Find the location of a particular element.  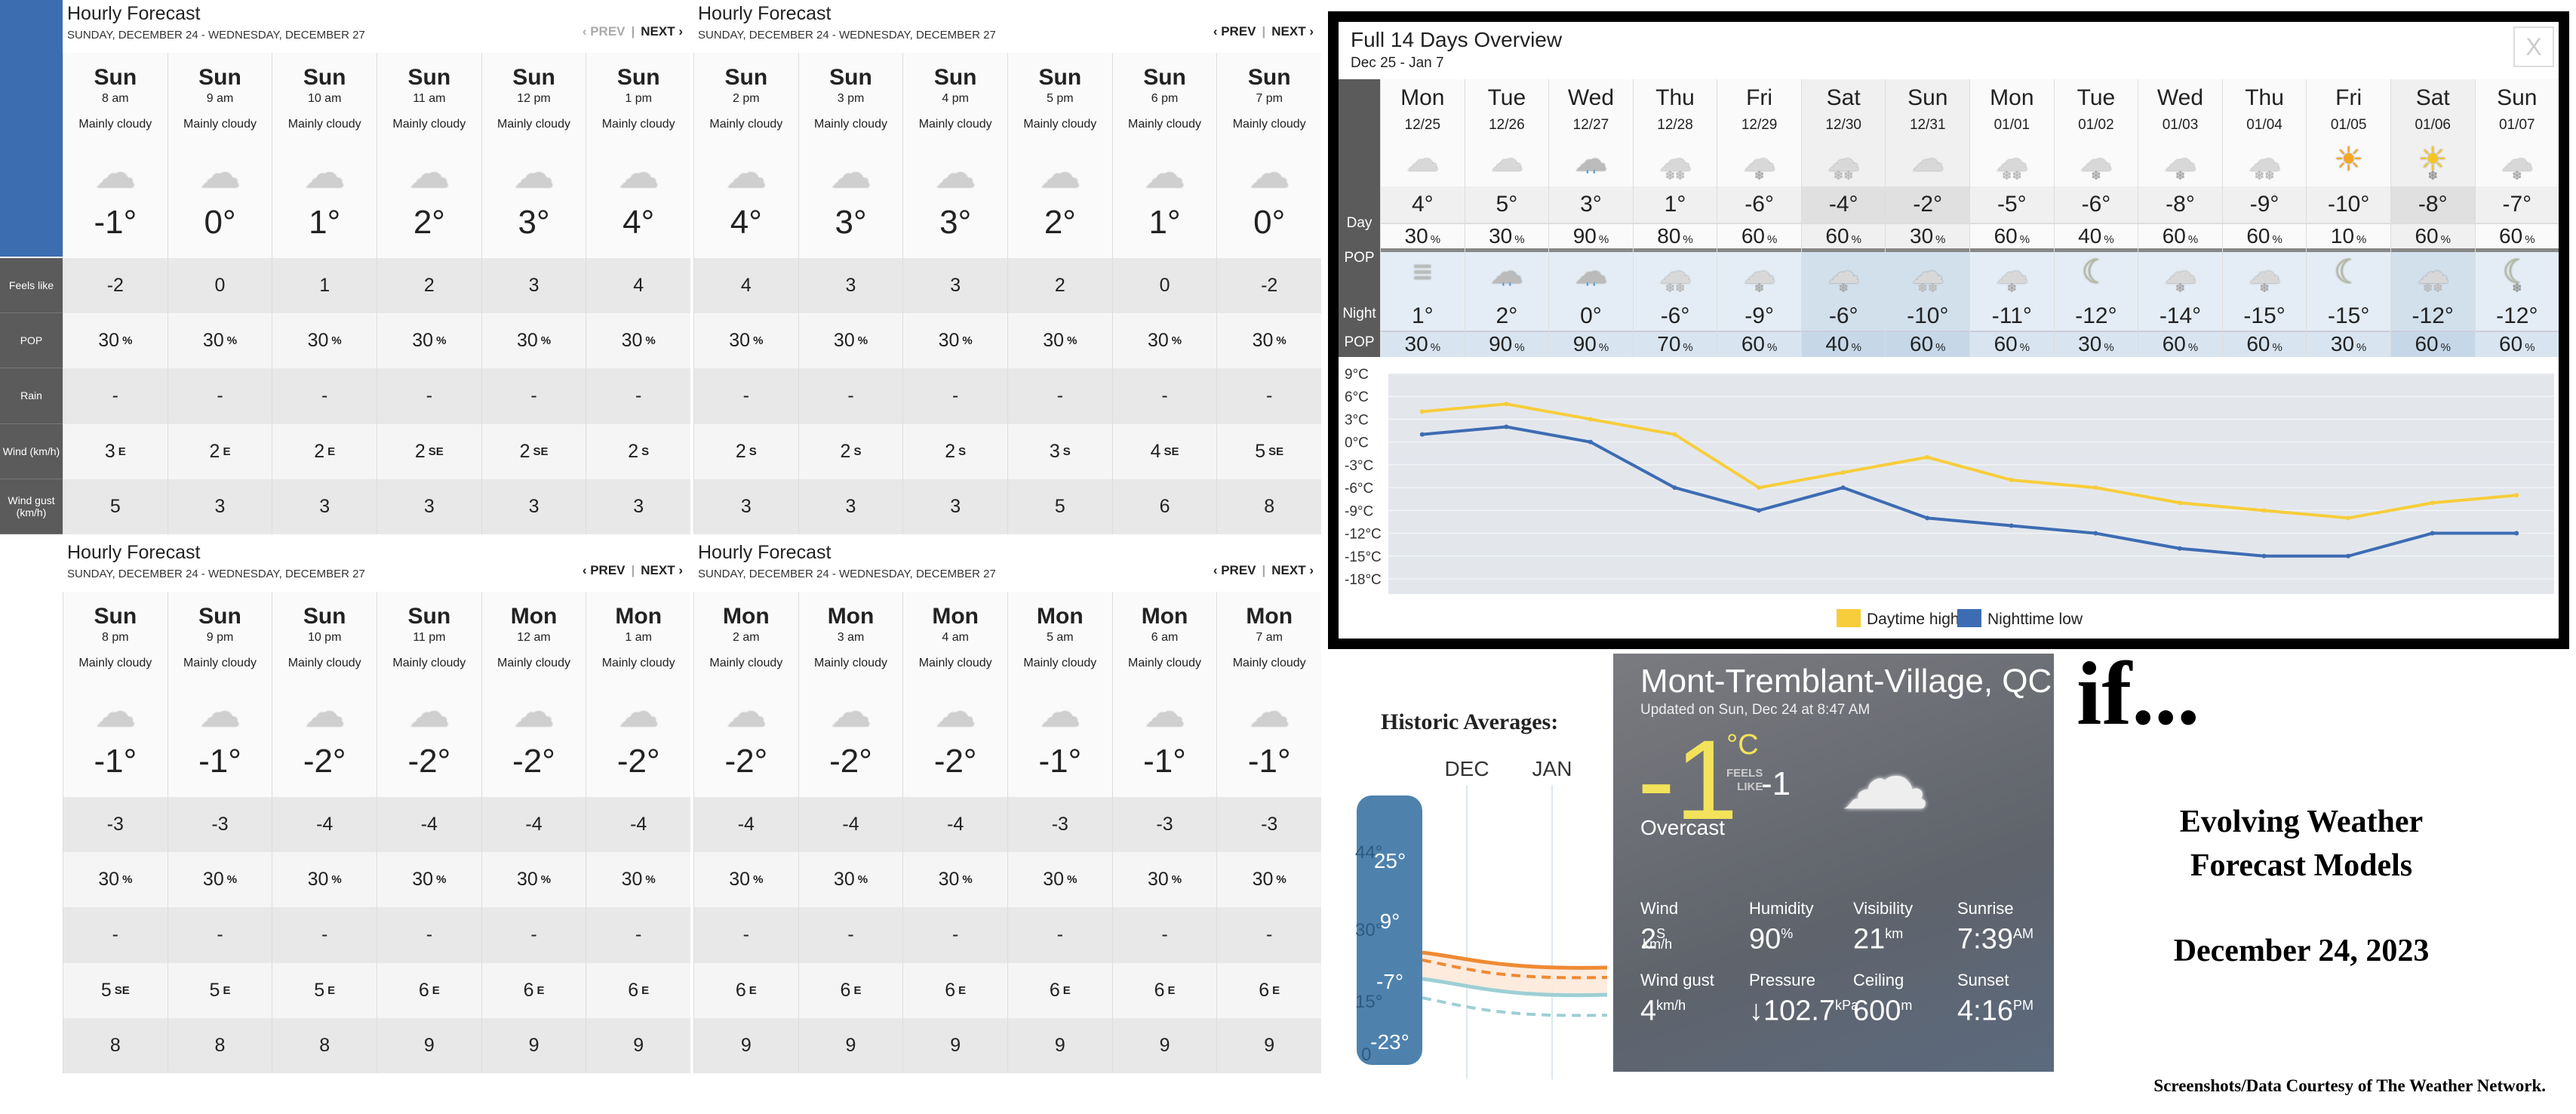

feels-like-cell: -3 is located at coordinates (1269, 825).